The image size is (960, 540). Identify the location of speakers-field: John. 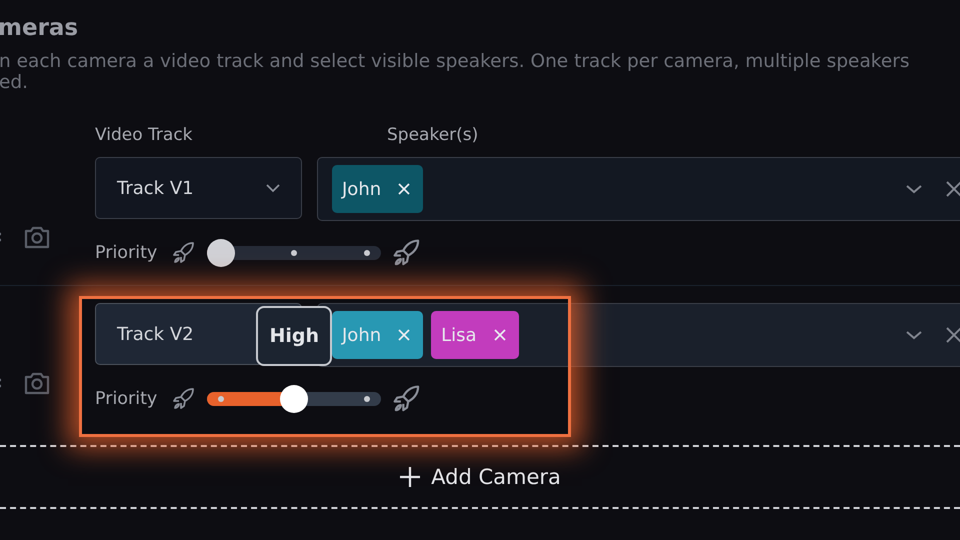
(638, 189).